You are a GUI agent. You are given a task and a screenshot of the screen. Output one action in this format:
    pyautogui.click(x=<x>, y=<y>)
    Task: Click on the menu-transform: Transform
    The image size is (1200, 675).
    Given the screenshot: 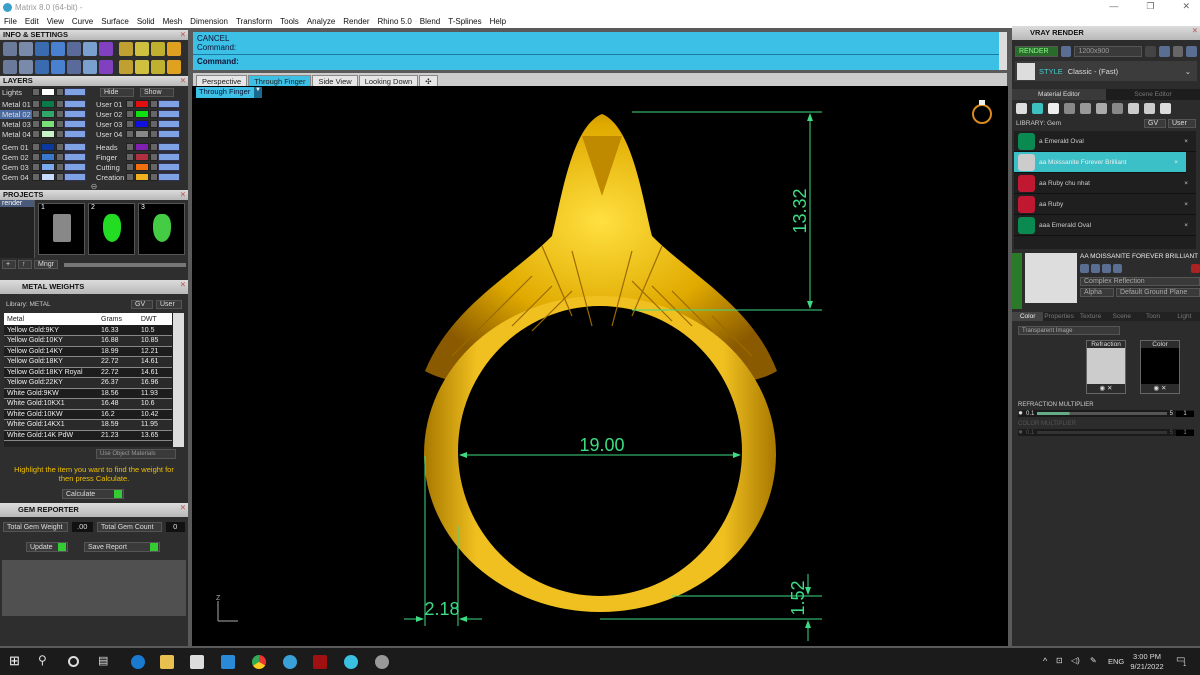 What is the action you would take?
    pyautogui.click(x=254, y=21)
    